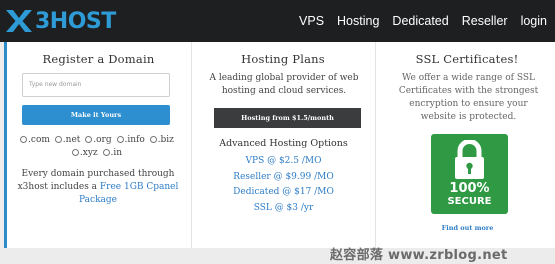 Image resolution: width=555 pixels, height=264 pixels. What do you see at coordinates (469, 201) in the screenshot?
I see `seal-secure-text: SECURE` at bounding box center [469, 201].